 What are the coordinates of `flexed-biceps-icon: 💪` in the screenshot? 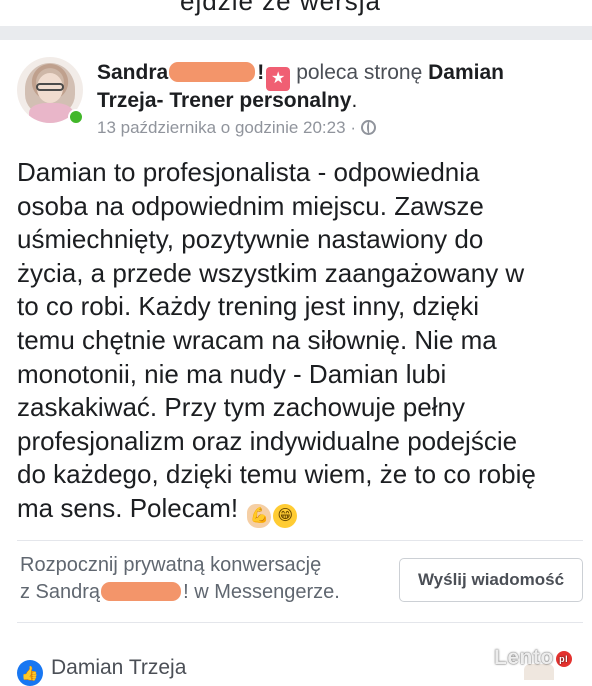 It's located at (259, 515).